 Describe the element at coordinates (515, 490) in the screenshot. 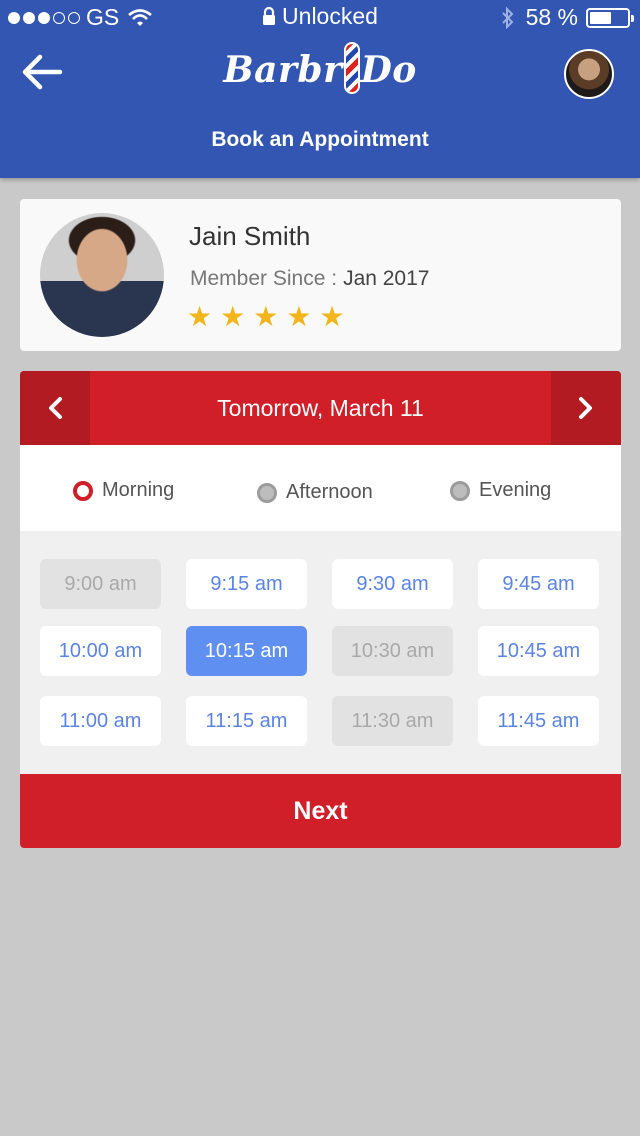

I see `period-label: Evening` at that location.